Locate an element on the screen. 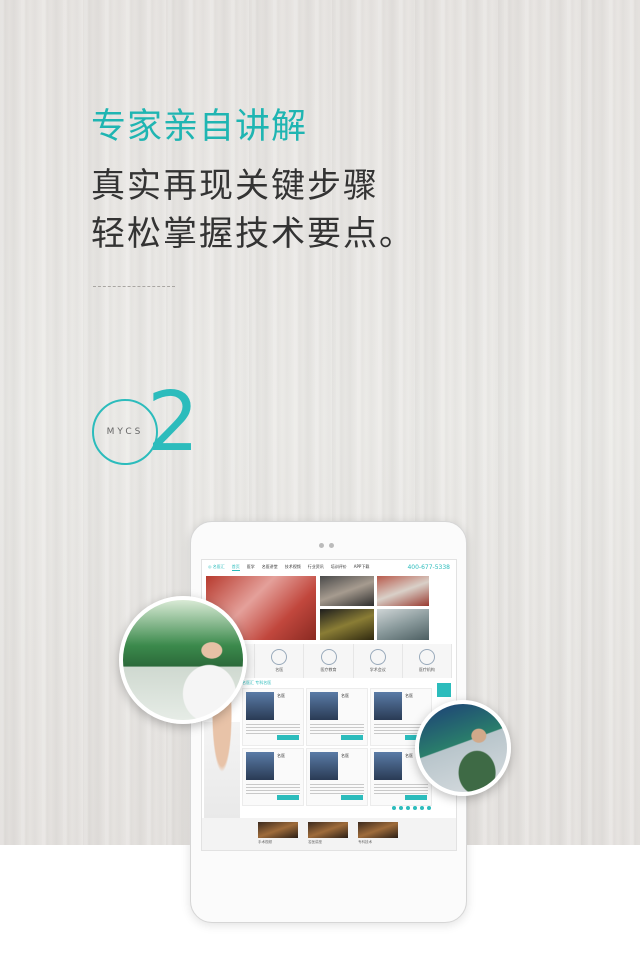 This screenshot has width=640, height=960. doctor-icon is located at coordinates (279, 657).